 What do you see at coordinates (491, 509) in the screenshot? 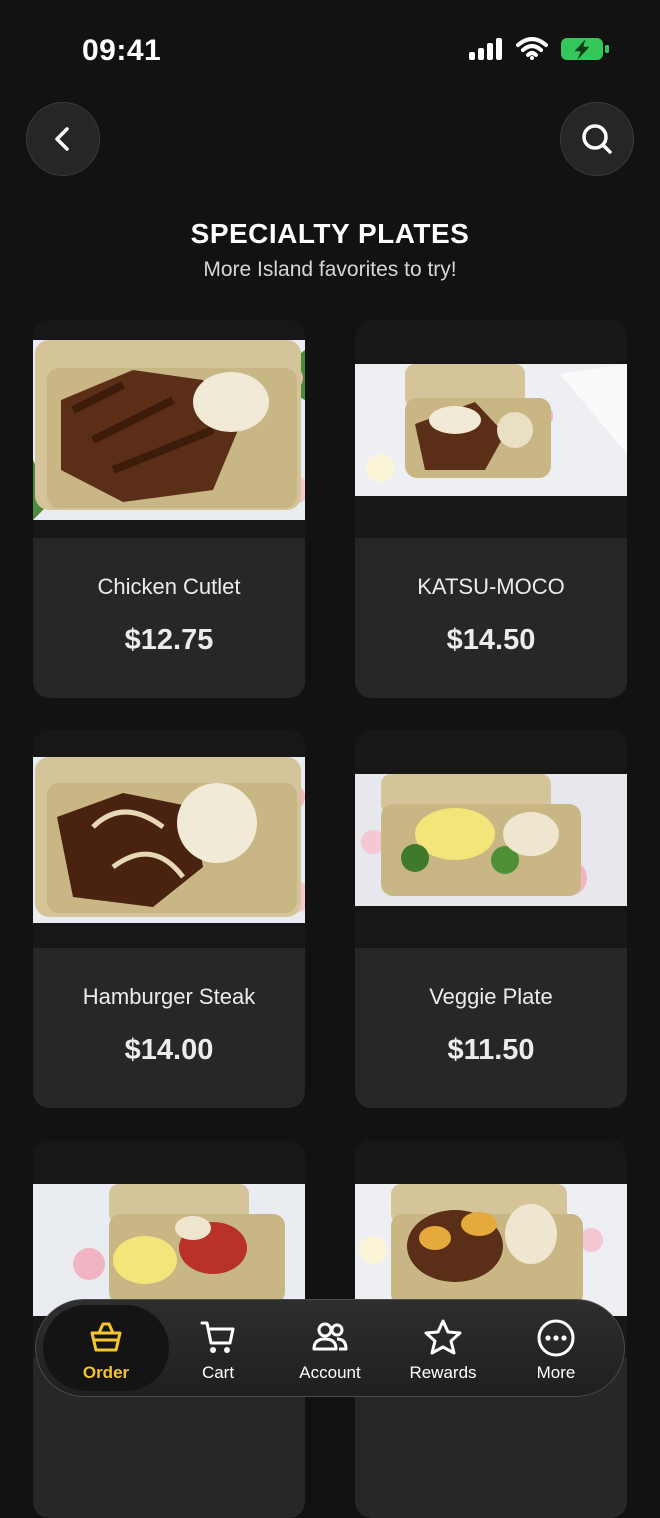
I see `product-card: KATSU-MOCO $14.50` at bounding box center [491, 509].